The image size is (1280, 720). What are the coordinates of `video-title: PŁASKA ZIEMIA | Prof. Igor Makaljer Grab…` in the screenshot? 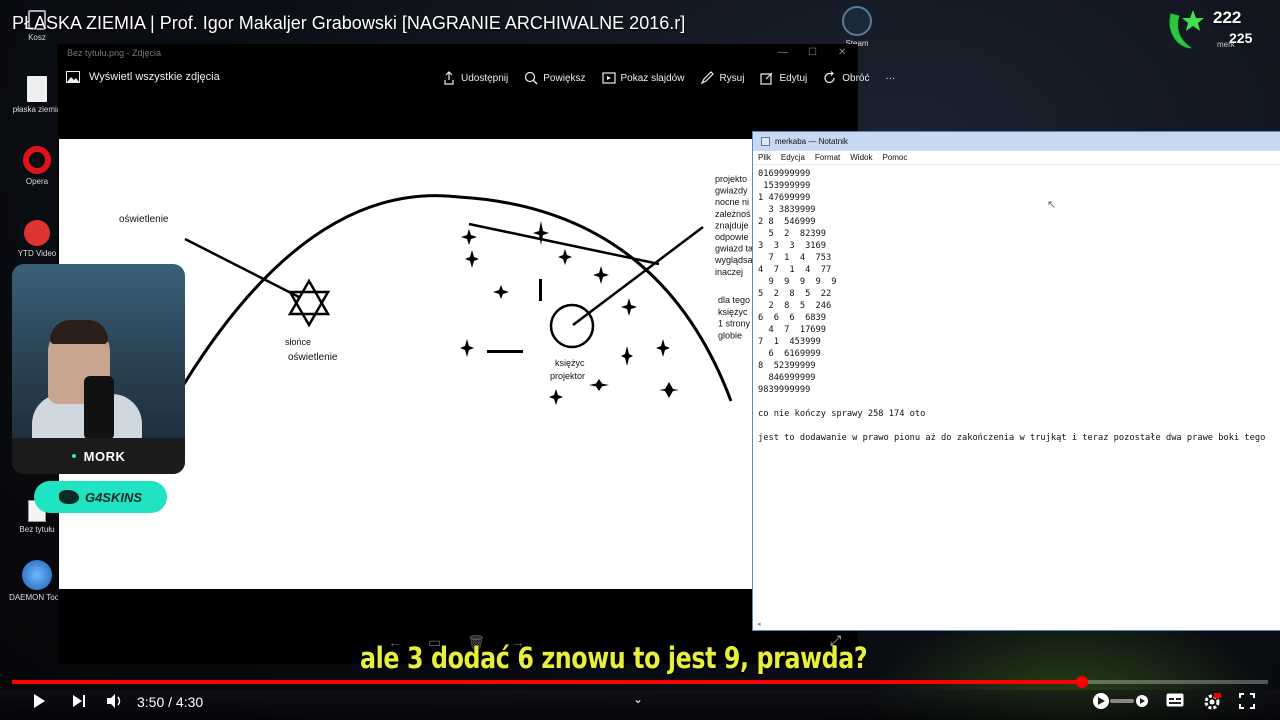 It's located at (348, 23).